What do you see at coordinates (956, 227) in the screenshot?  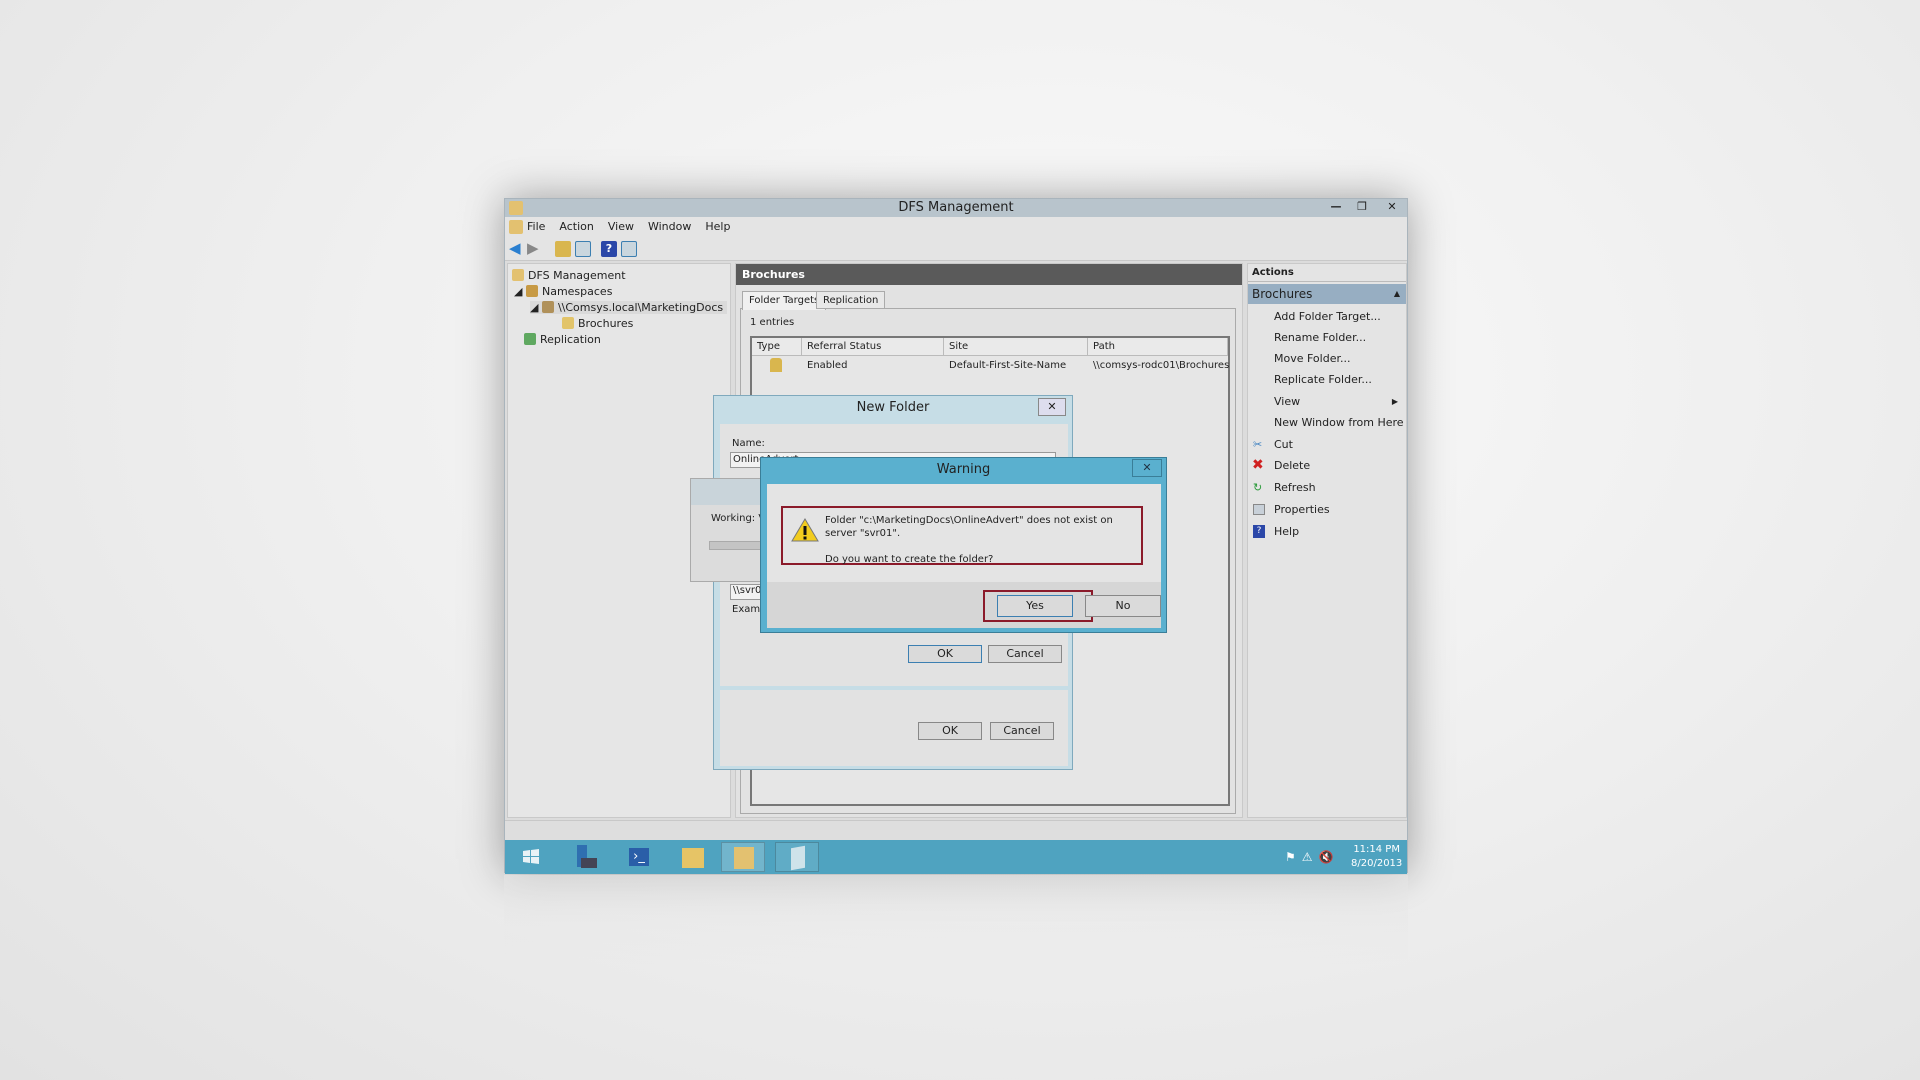 I see `menu-bar: File Action View Window Help` at bounding box center [956, 227].